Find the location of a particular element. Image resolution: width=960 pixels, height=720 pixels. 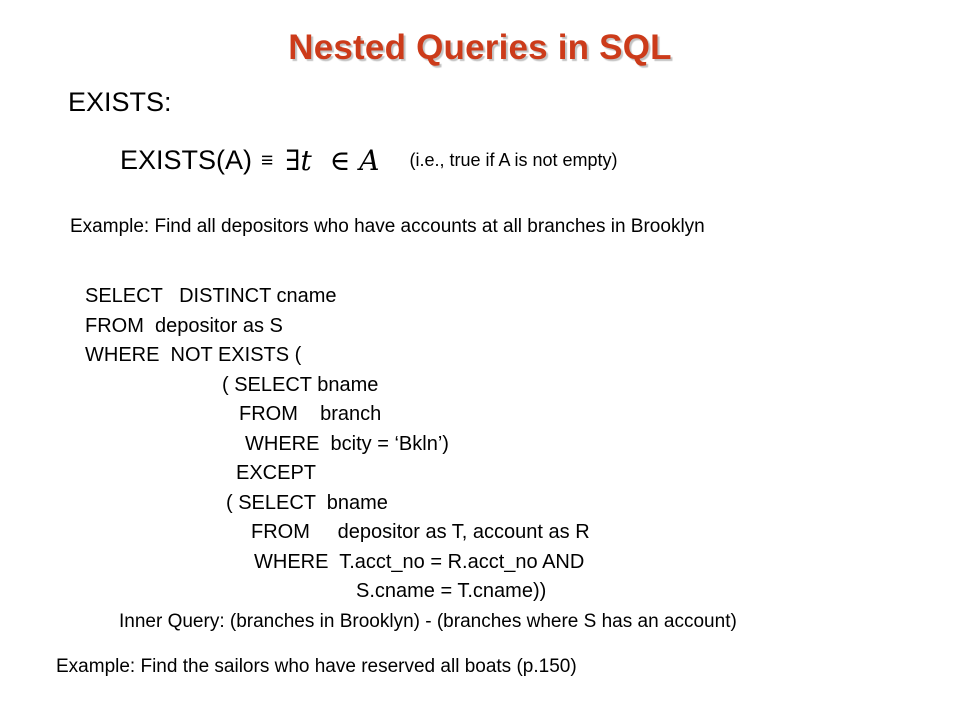

page-title: Nested Queries in SQL is located at coordinates (480, 47).